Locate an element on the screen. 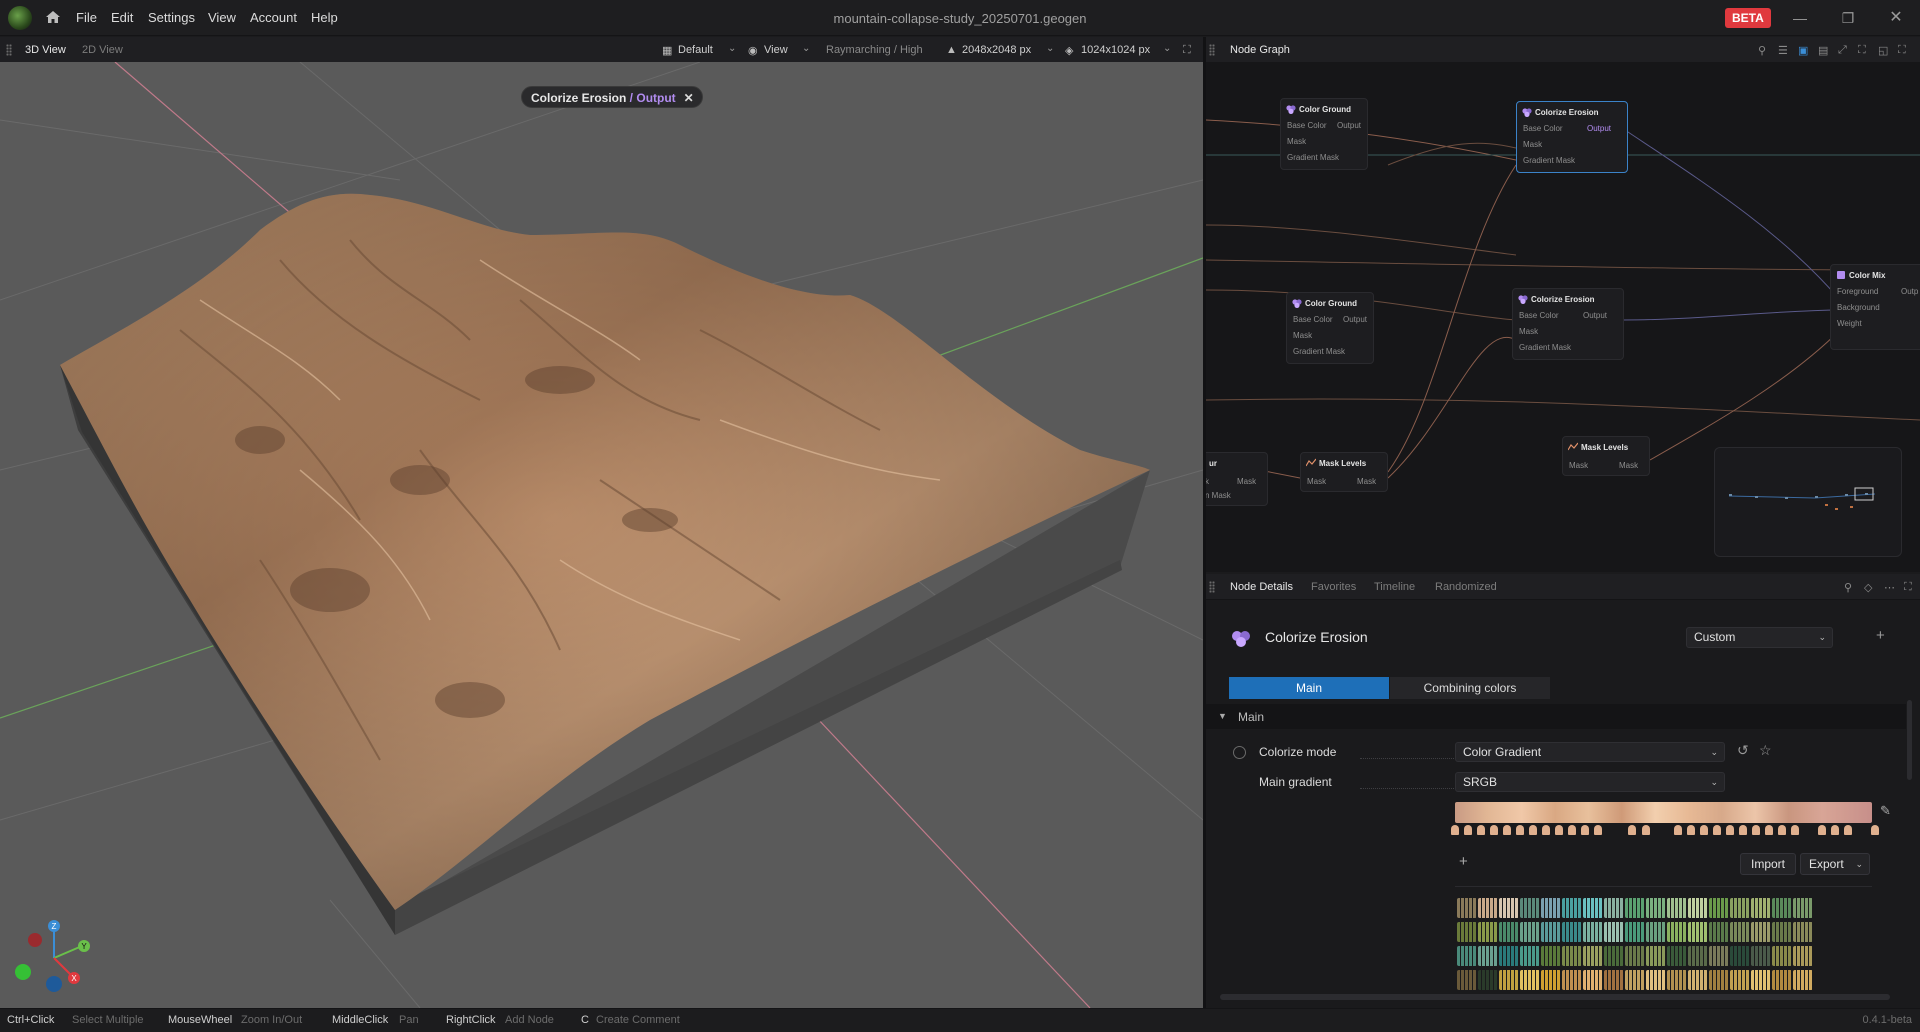 Image resolution: width=1920 pixels, height=1032 pixels. tab-node-details: Node Details is located at coordinates (1261, 587).